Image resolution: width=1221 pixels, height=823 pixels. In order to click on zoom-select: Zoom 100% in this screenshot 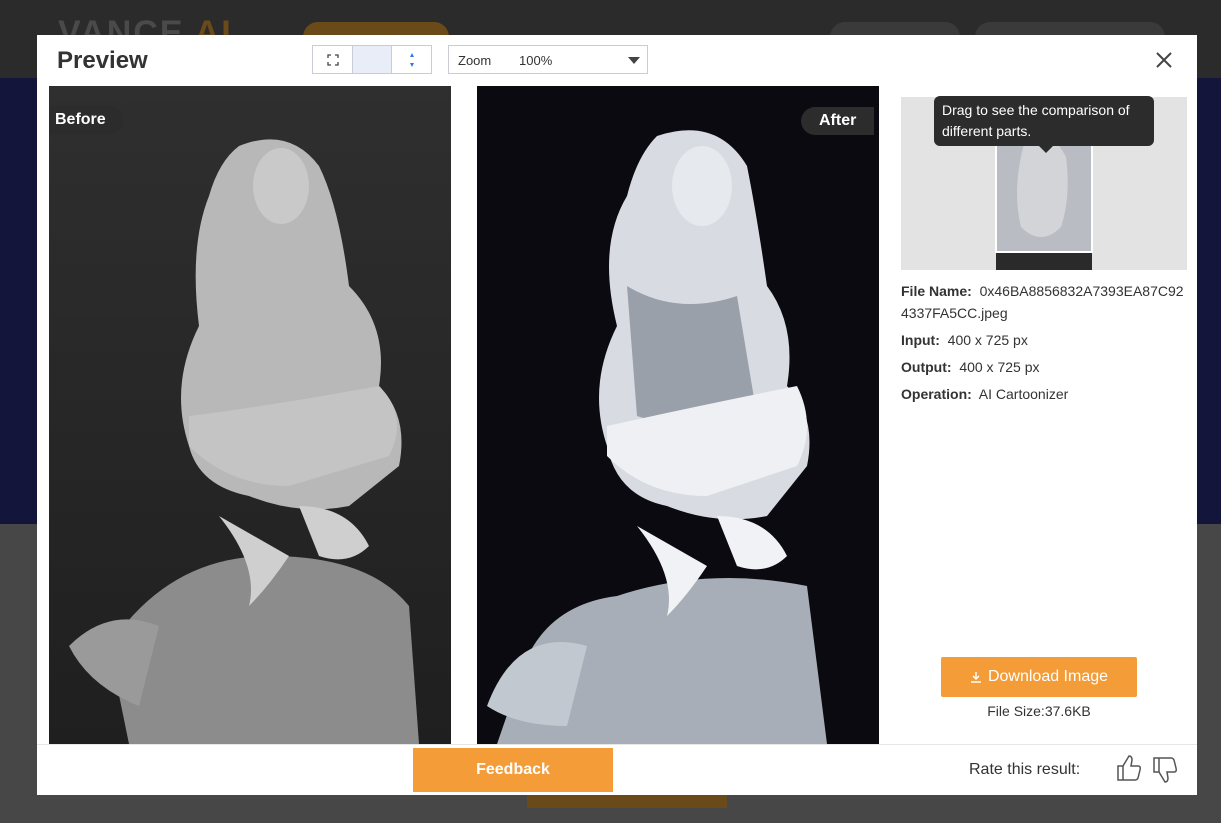, I will do `click(548, 59)`.